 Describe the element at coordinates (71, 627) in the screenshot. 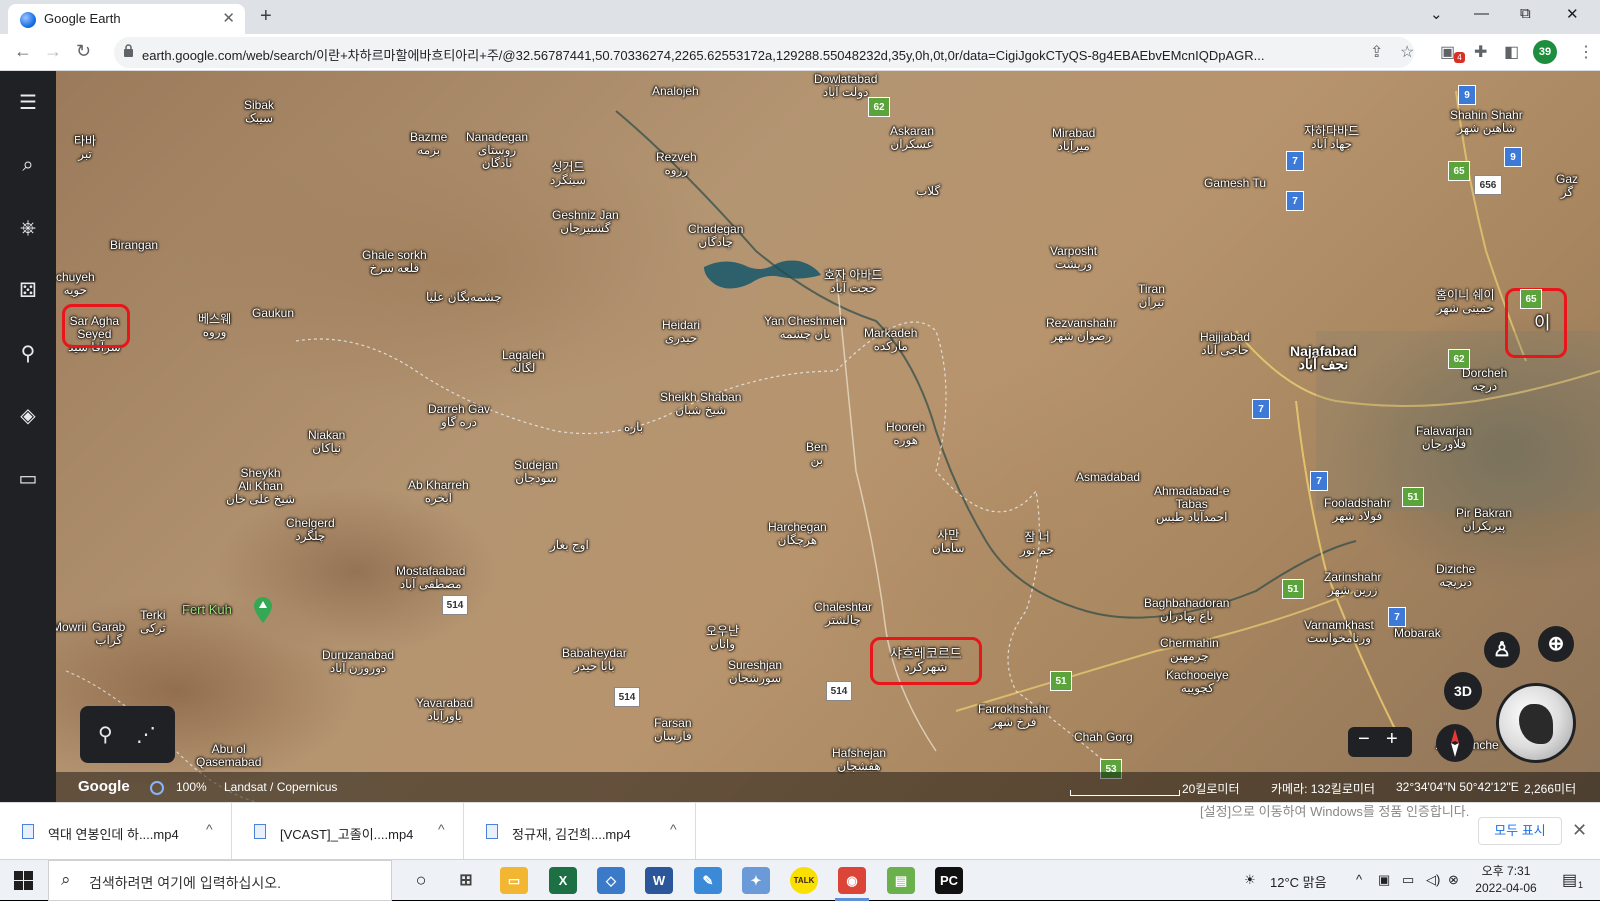

I see `place-label: Mowrii` at that location.